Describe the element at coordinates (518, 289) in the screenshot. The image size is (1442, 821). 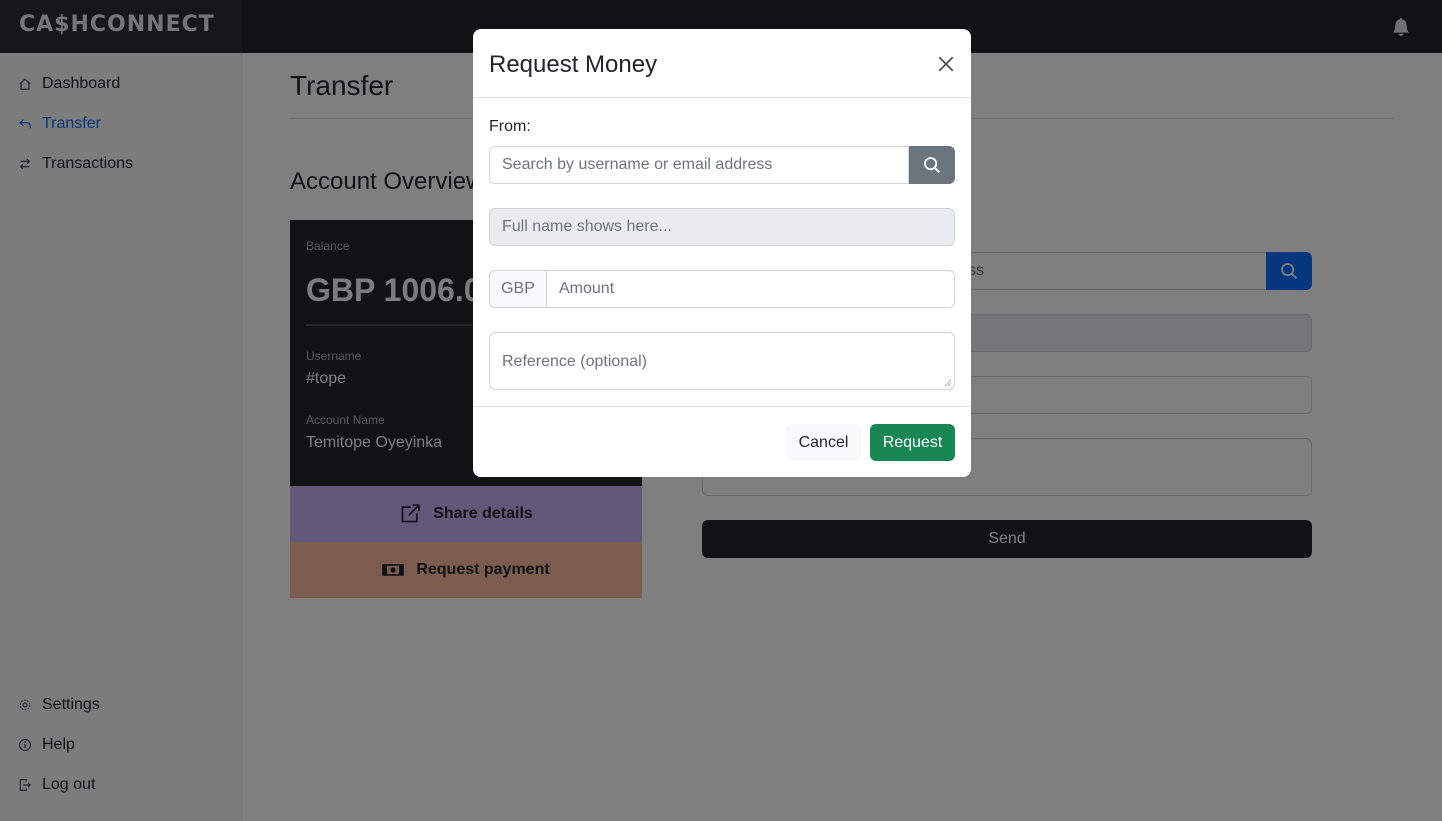
I see `currency-addon: GBP` at that location.